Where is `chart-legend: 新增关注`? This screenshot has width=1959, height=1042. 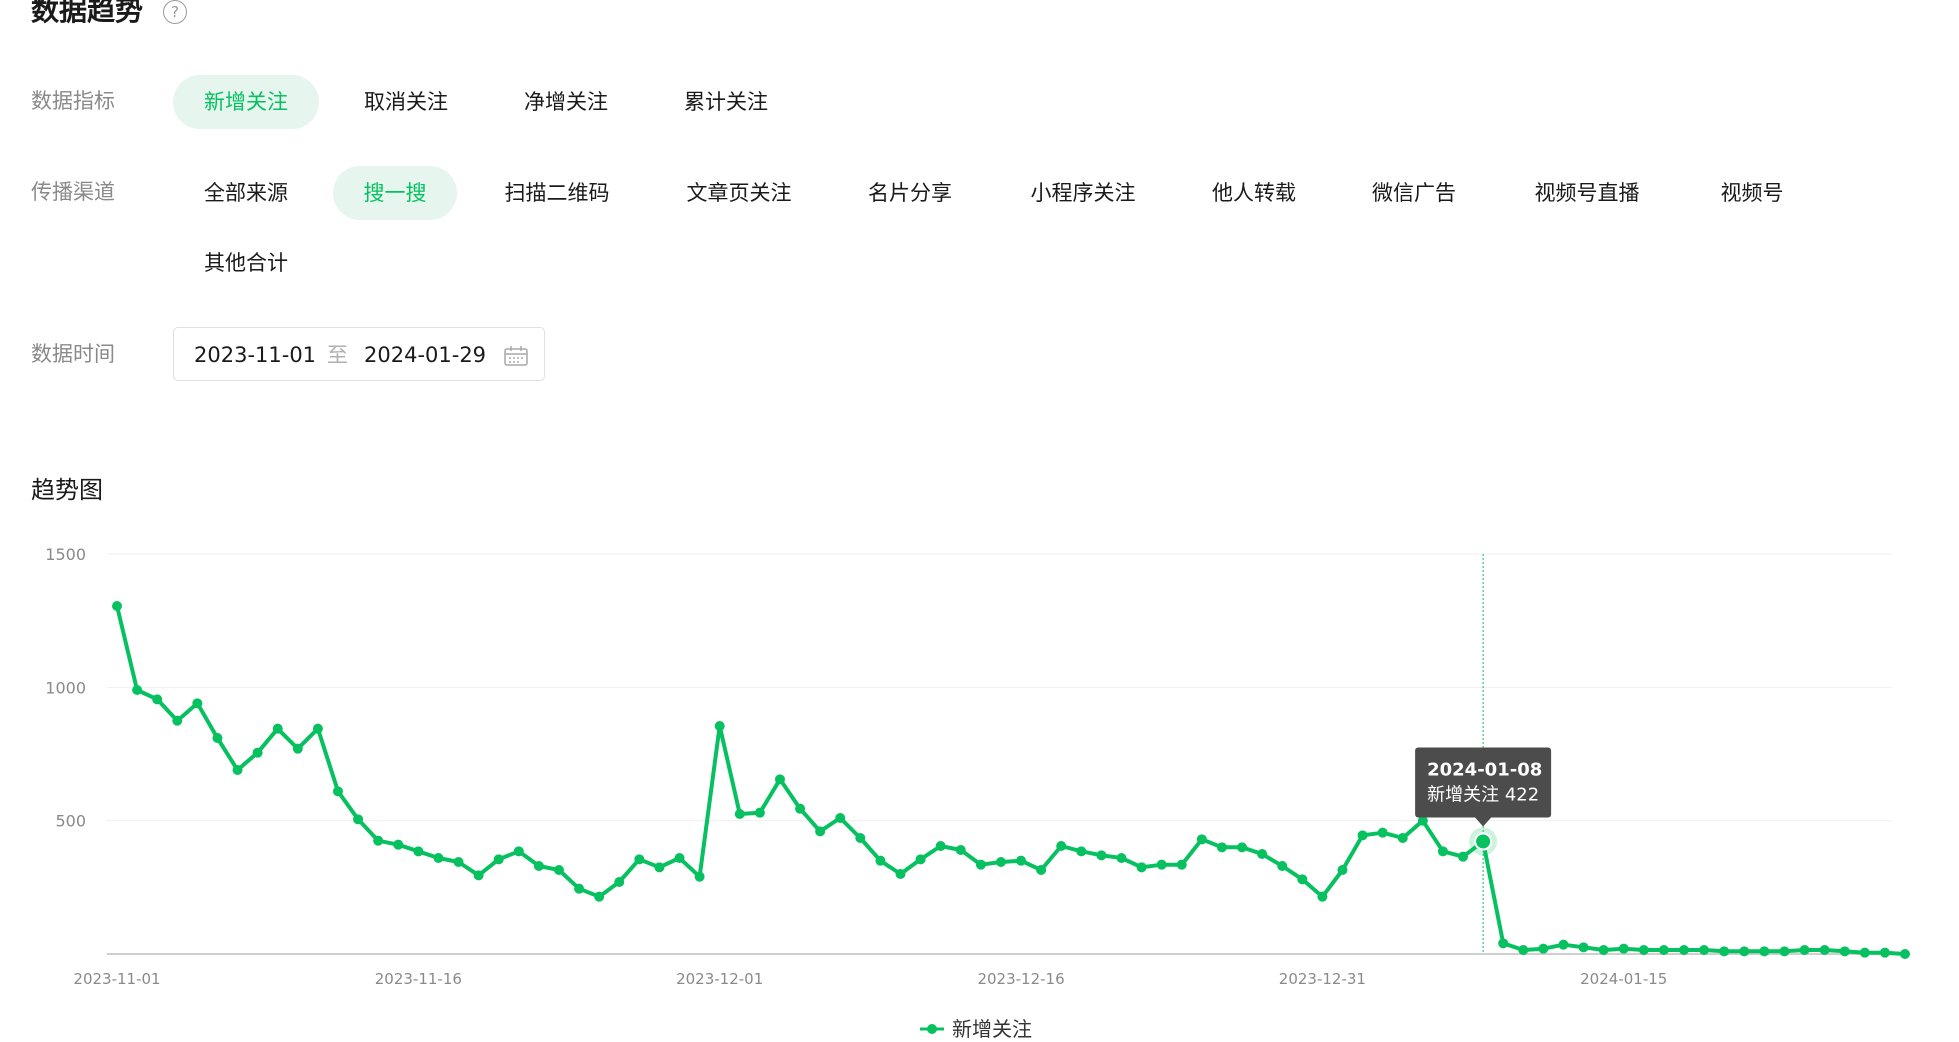
chart-legend: 新增关注 is located at coordinates (976, 1029).